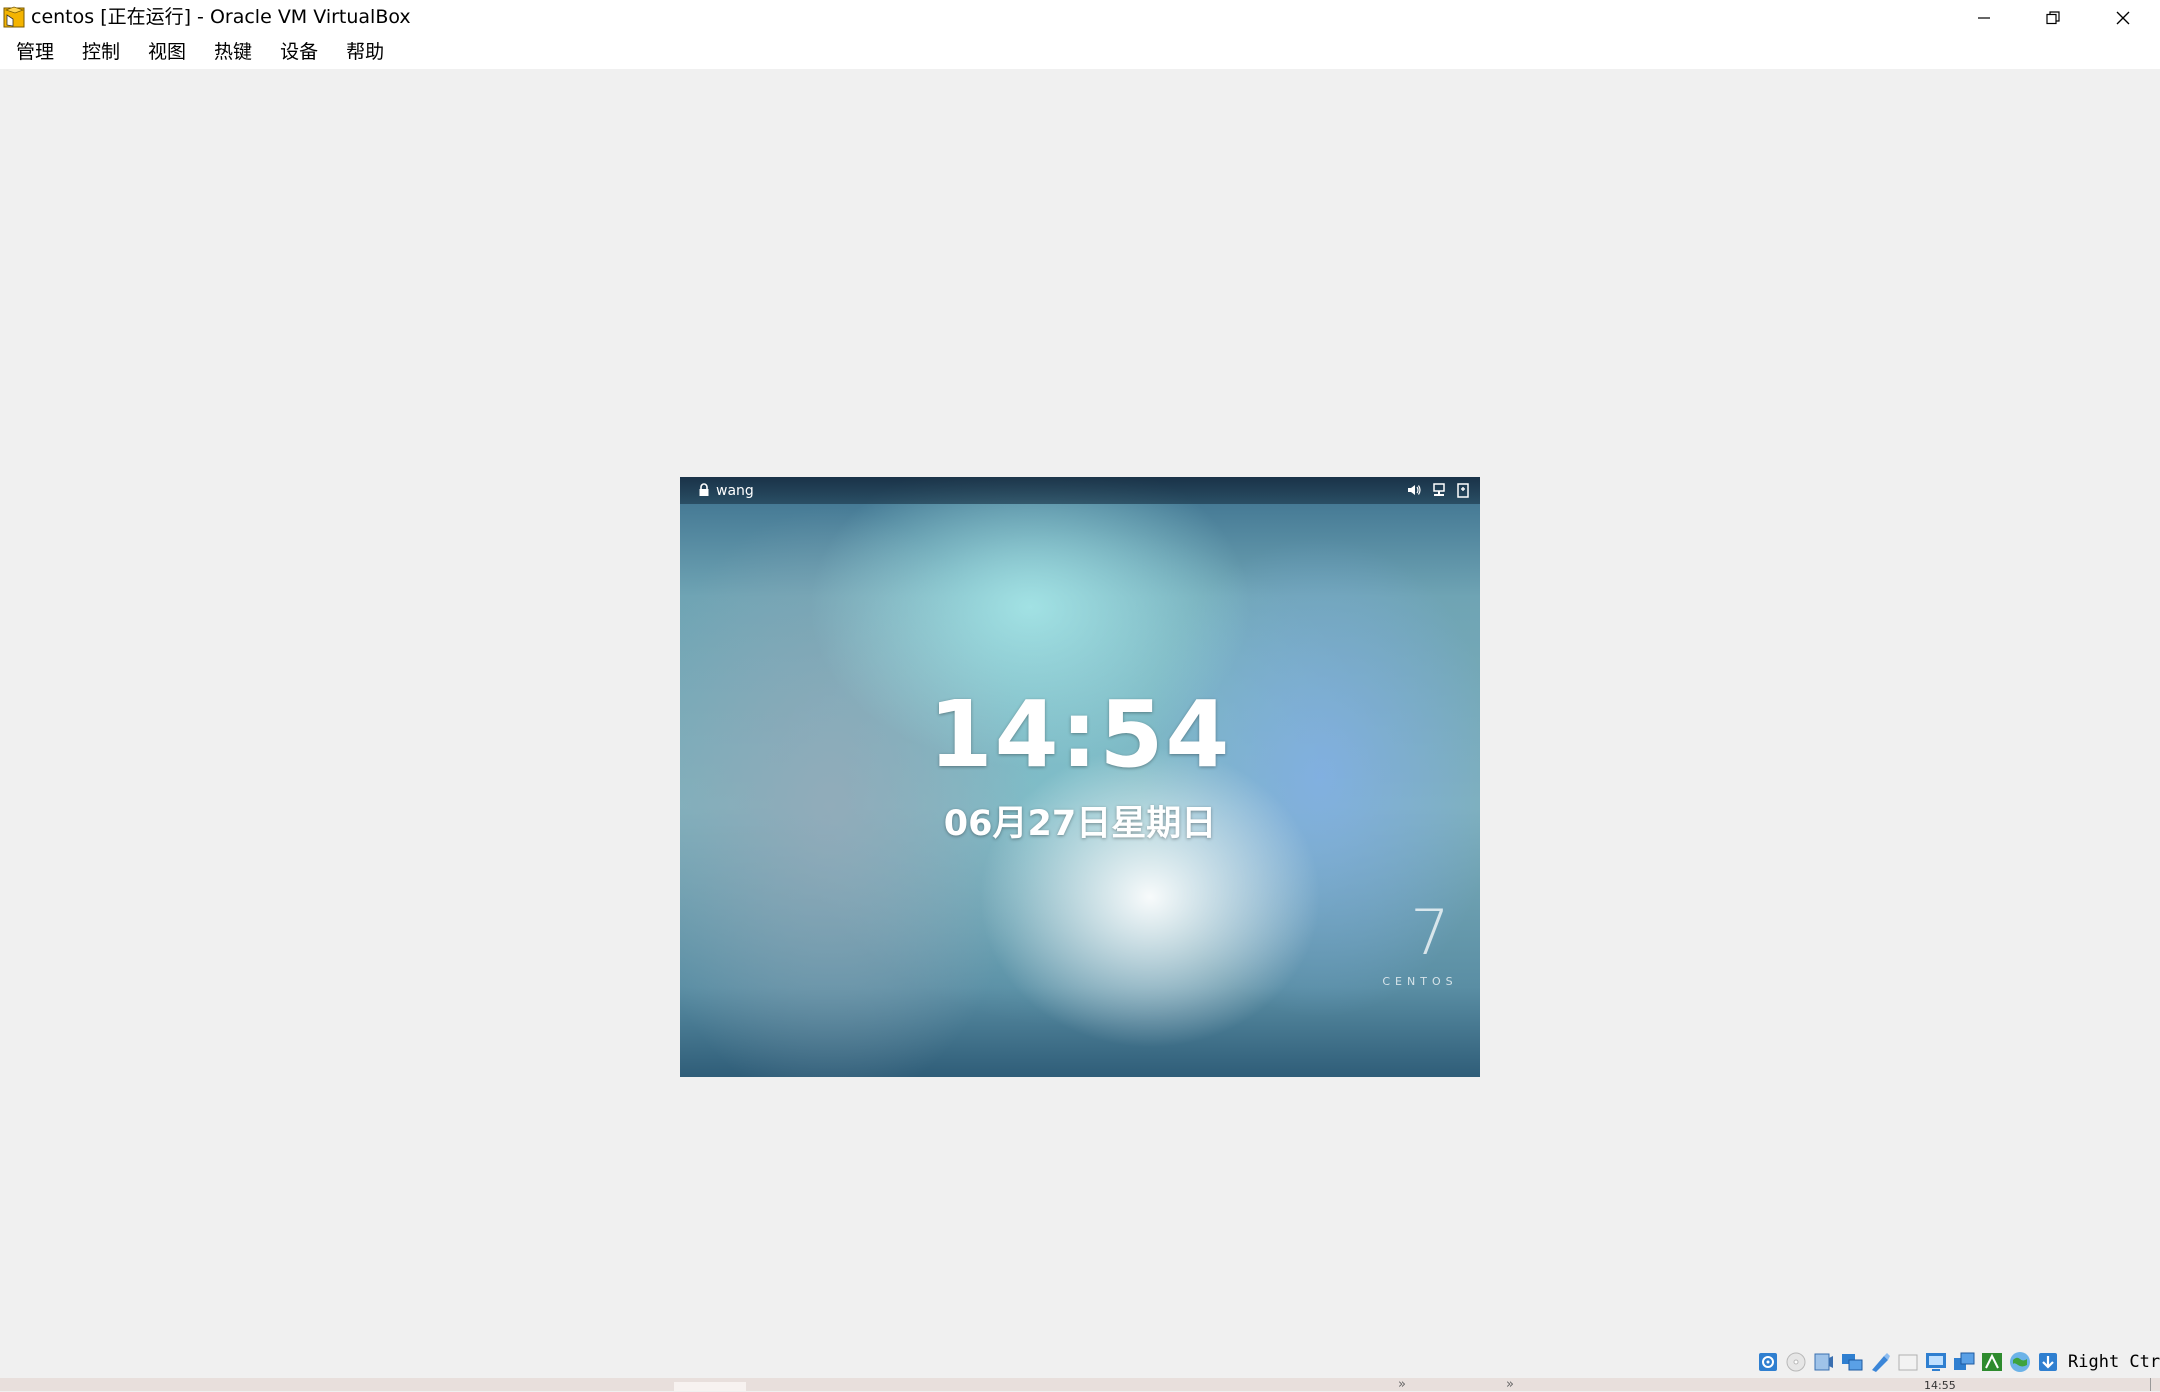 The image size is (2160, 1392). I want to click on audio-icon, so click(1824, 1362).